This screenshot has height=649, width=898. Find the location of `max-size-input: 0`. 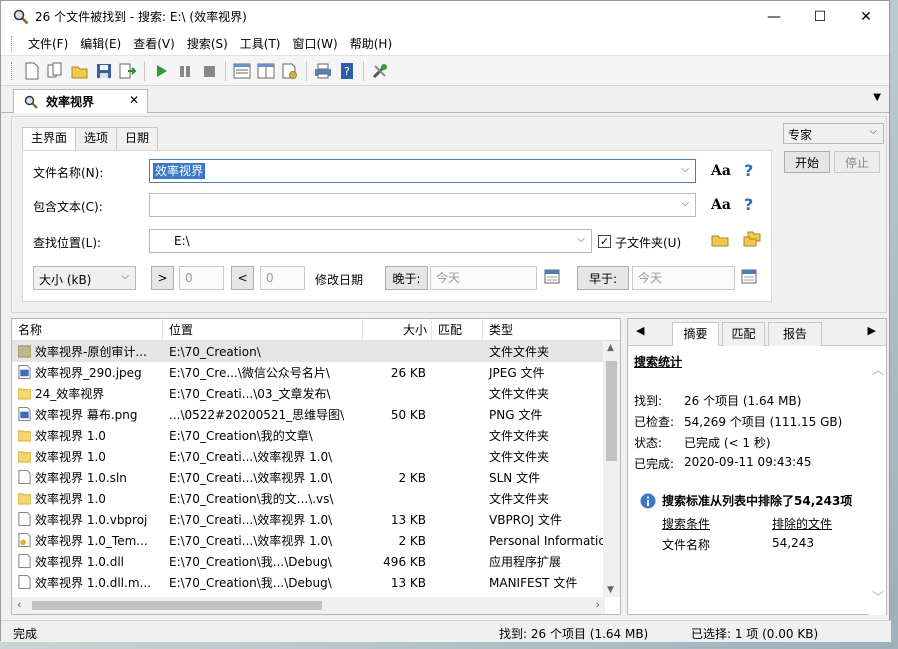

max-size-input: 0 is located at coordinates (282, 278).